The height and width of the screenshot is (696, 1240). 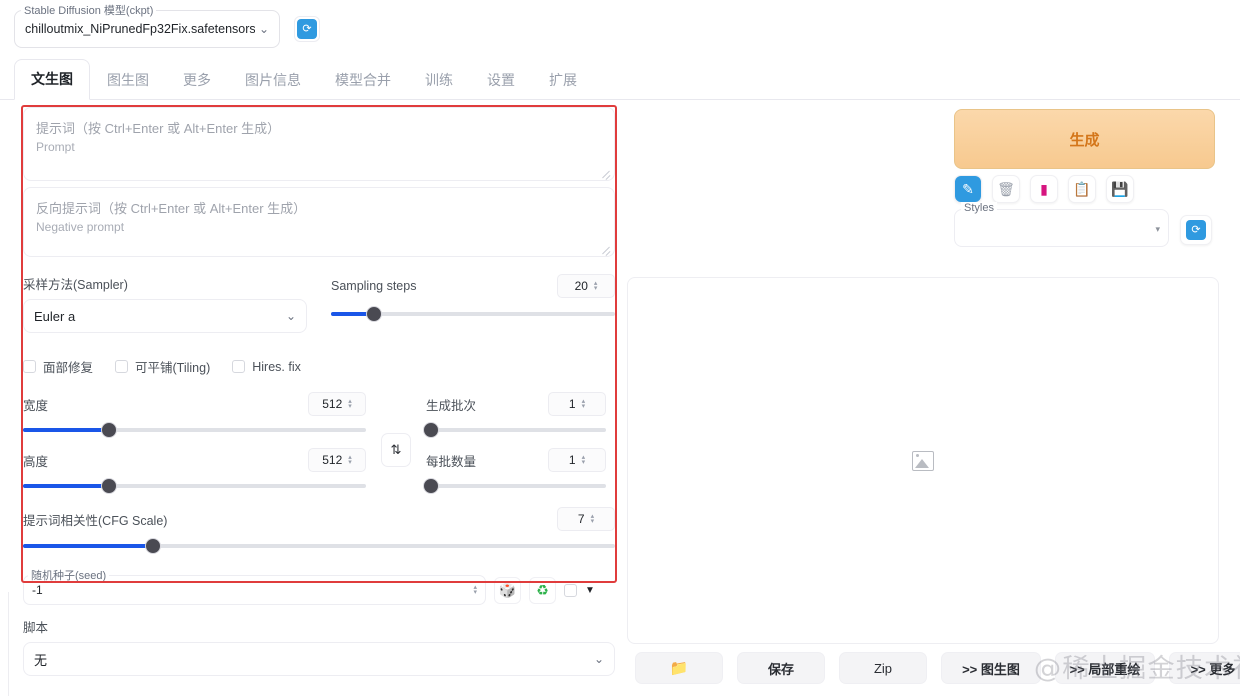 What do you see at coordinates (69, 575) in the screenshot?
I see `seed-label: 随机种子(seed)` at bounding box center [69, 575].